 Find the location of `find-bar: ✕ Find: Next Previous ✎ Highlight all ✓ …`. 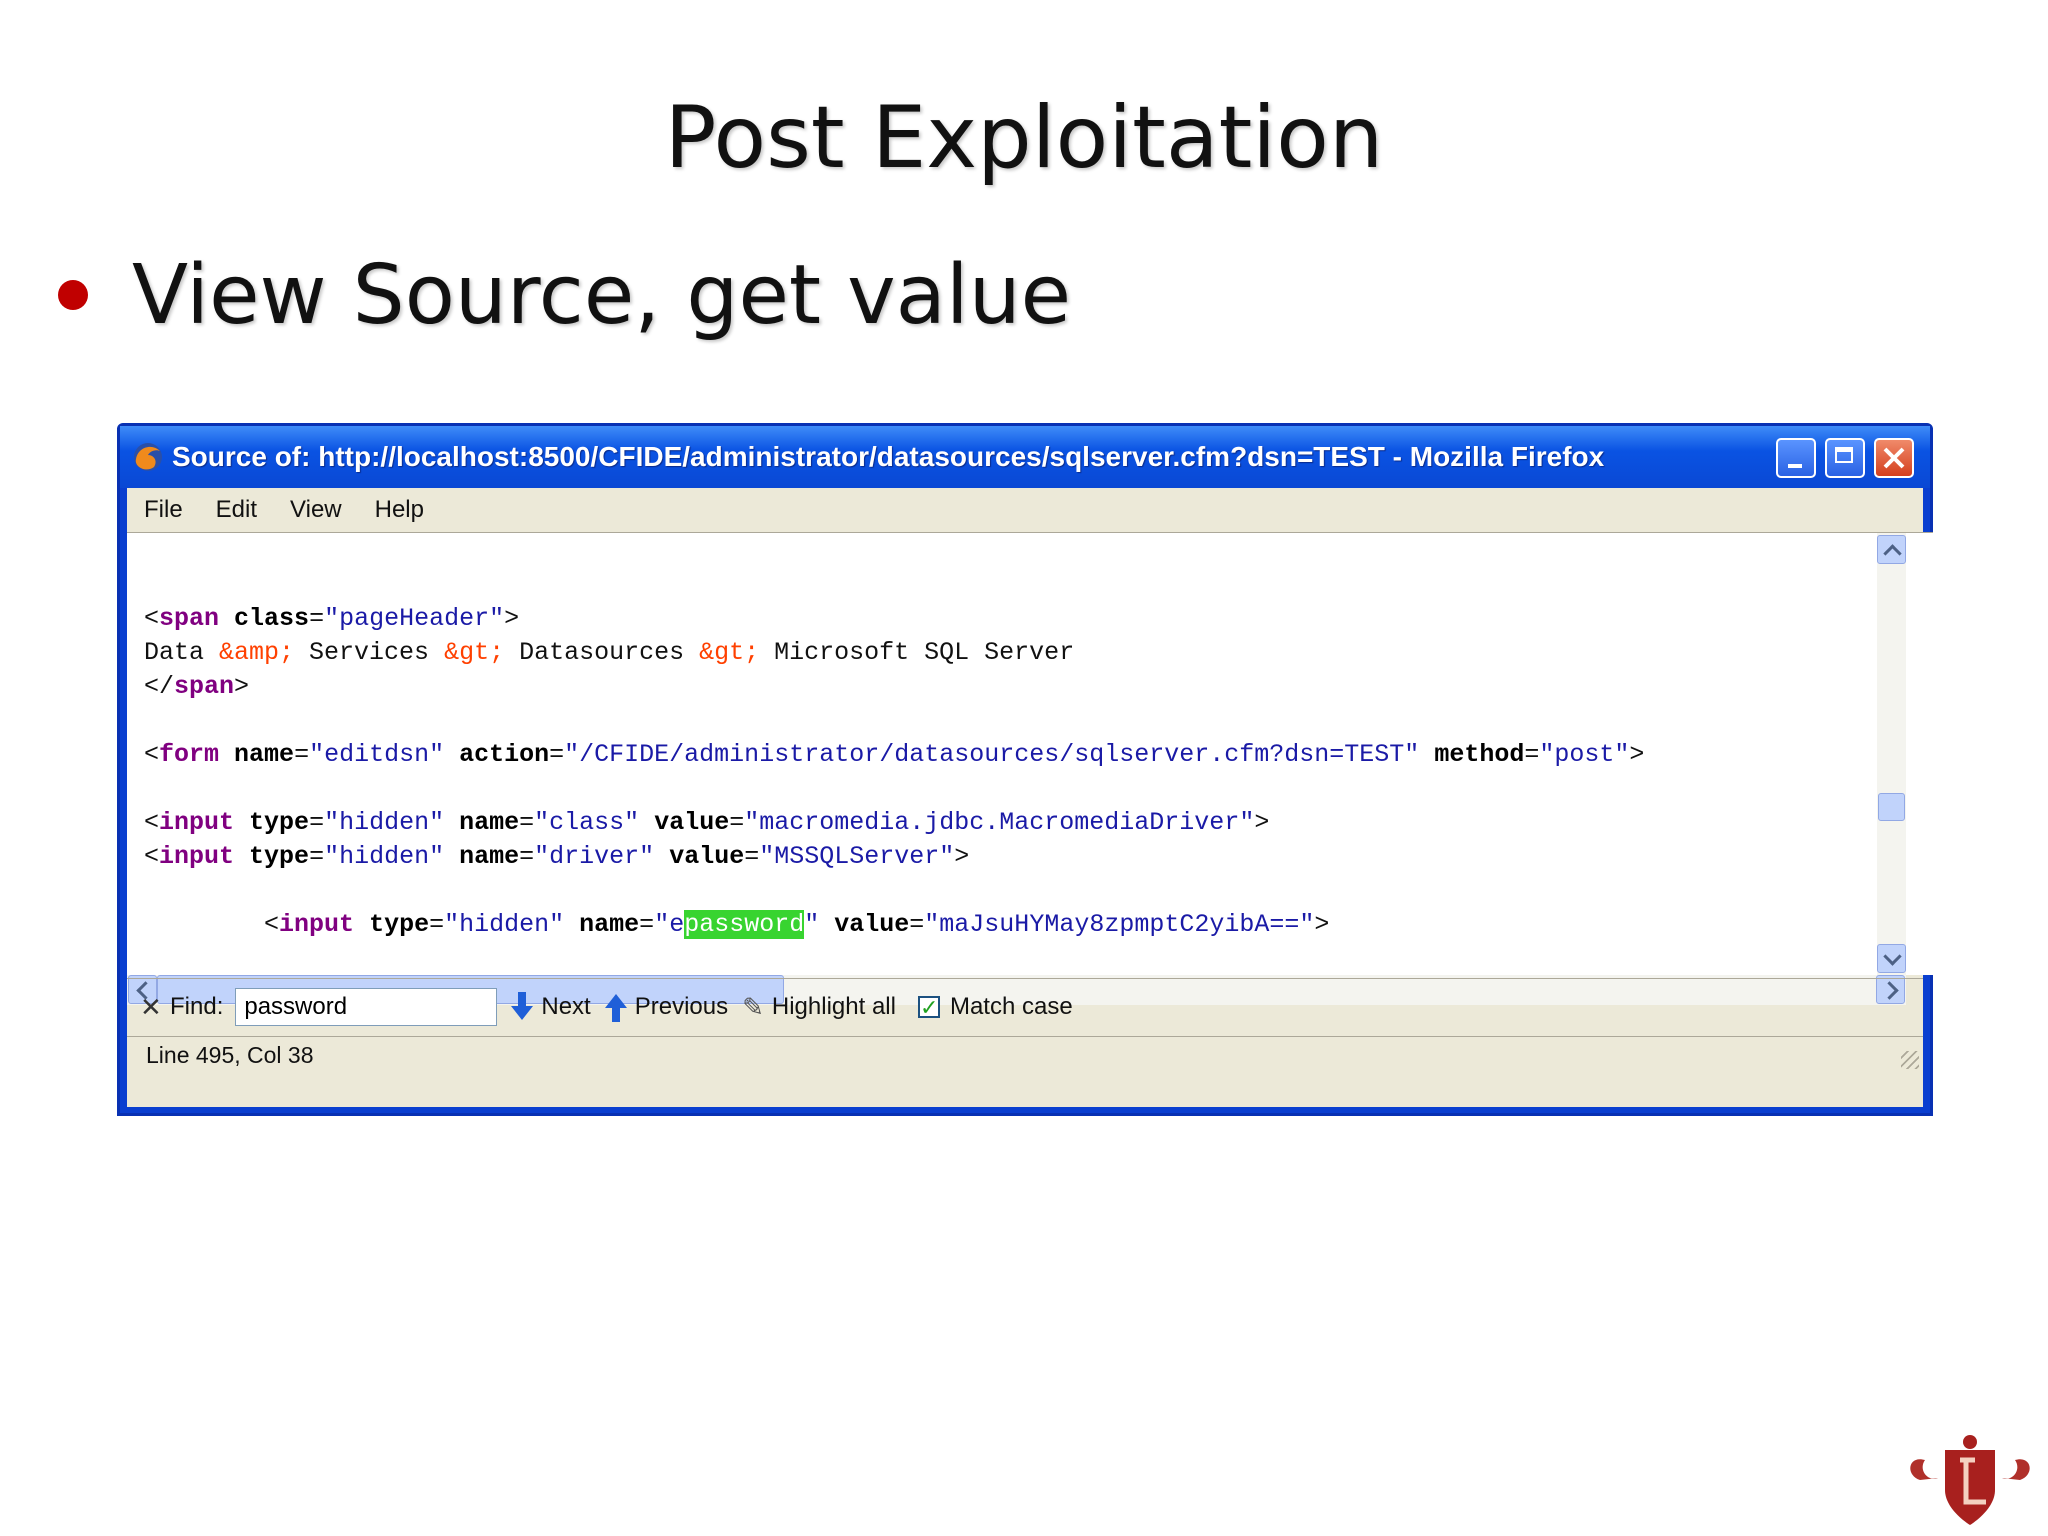

find-bar: ✕ Find: Next Previous ✎ Highlight all ✓ … is located at coordinates (1025, 1006).